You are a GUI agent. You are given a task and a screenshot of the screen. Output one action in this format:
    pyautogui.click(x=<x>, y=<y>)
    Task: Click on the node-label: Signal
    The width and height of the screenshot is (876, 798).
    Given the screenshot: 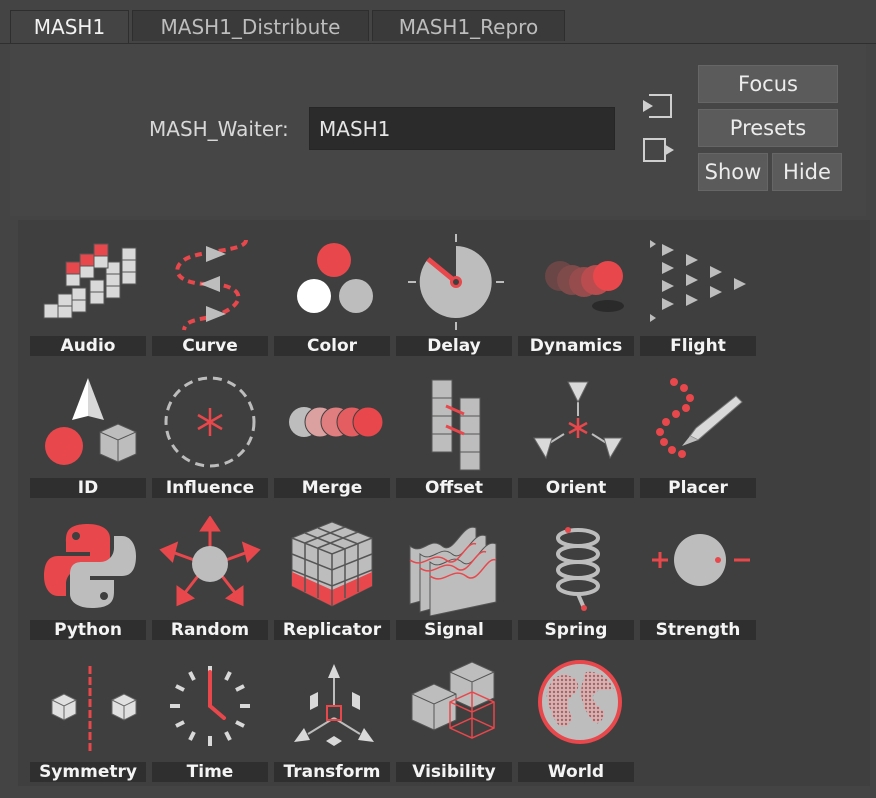 What is the action you would take?
    pyautogui.click(x=454, y=630)
    